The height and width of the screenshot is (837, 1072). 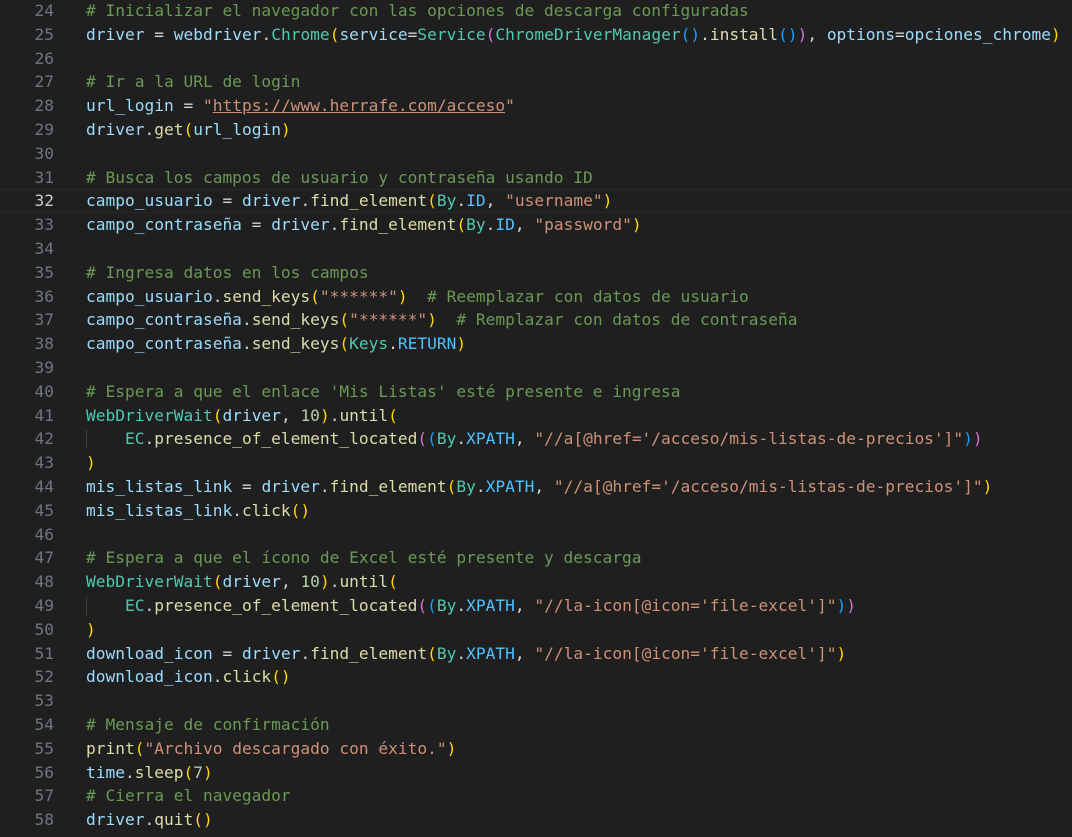 I want to click on code-token: url_login, so click(x=237, y=129).